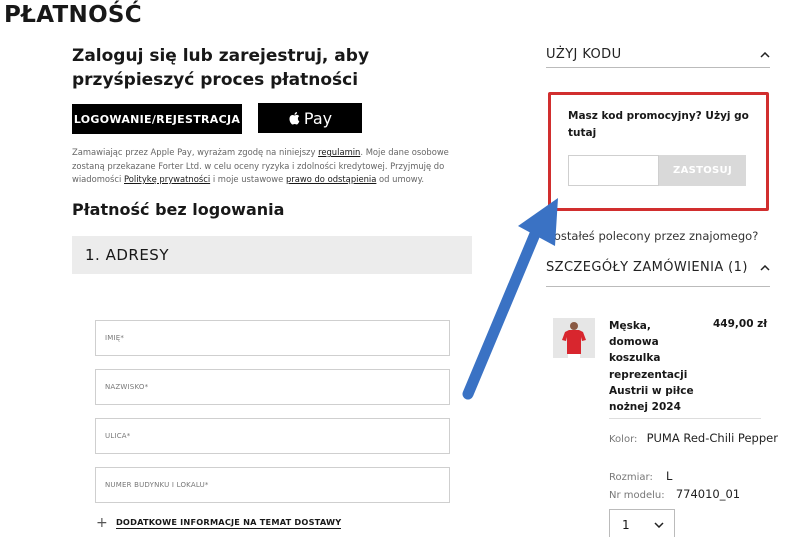 Image resolution: width=800 pixels, height=537 pixels. What do you see at coordinates (647, 267) in the screenshot?
I see `order-details-title: SZCZEGÓŁY ZAMÓWIENIA (1)` at bounding box center [647, 267].